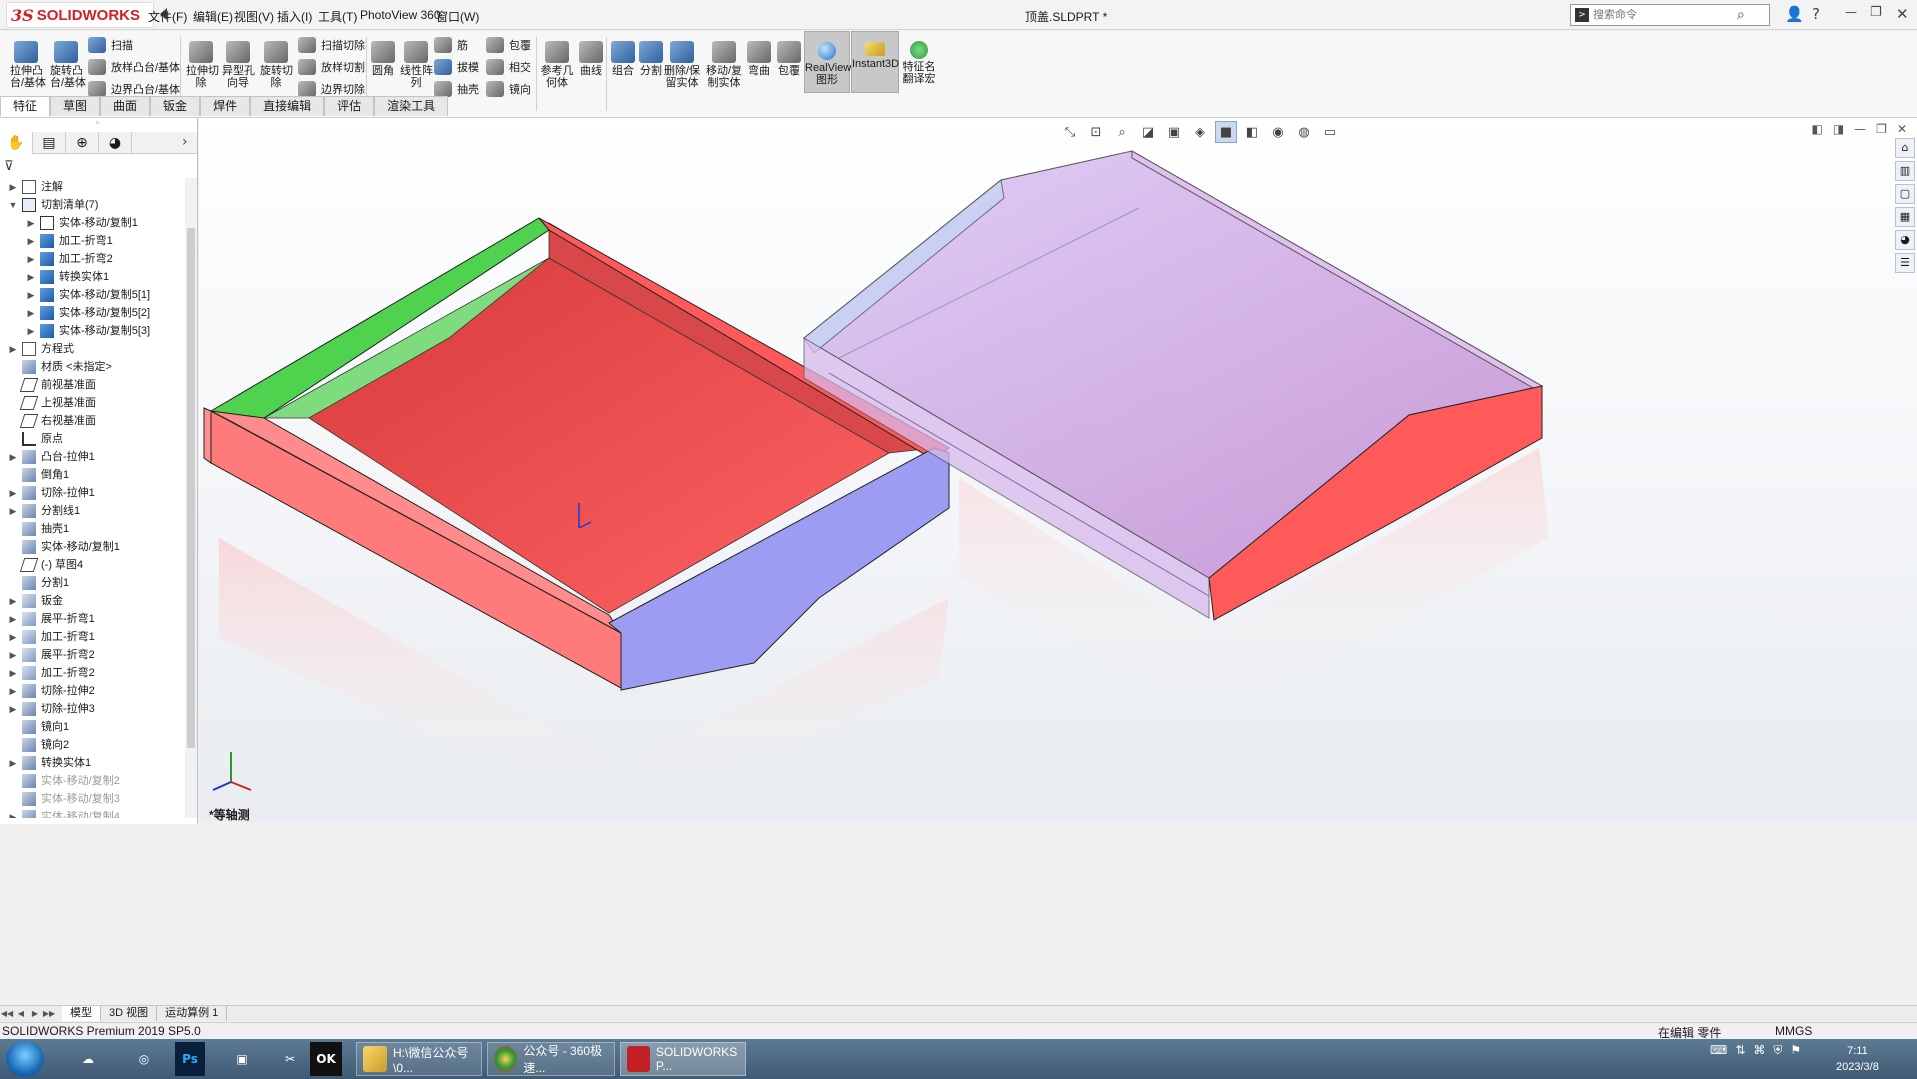  Describe the element at coordinates (190, 1059) in the screenshot. I see `taskbar-app-photoshop-icon: Ps` at that location.